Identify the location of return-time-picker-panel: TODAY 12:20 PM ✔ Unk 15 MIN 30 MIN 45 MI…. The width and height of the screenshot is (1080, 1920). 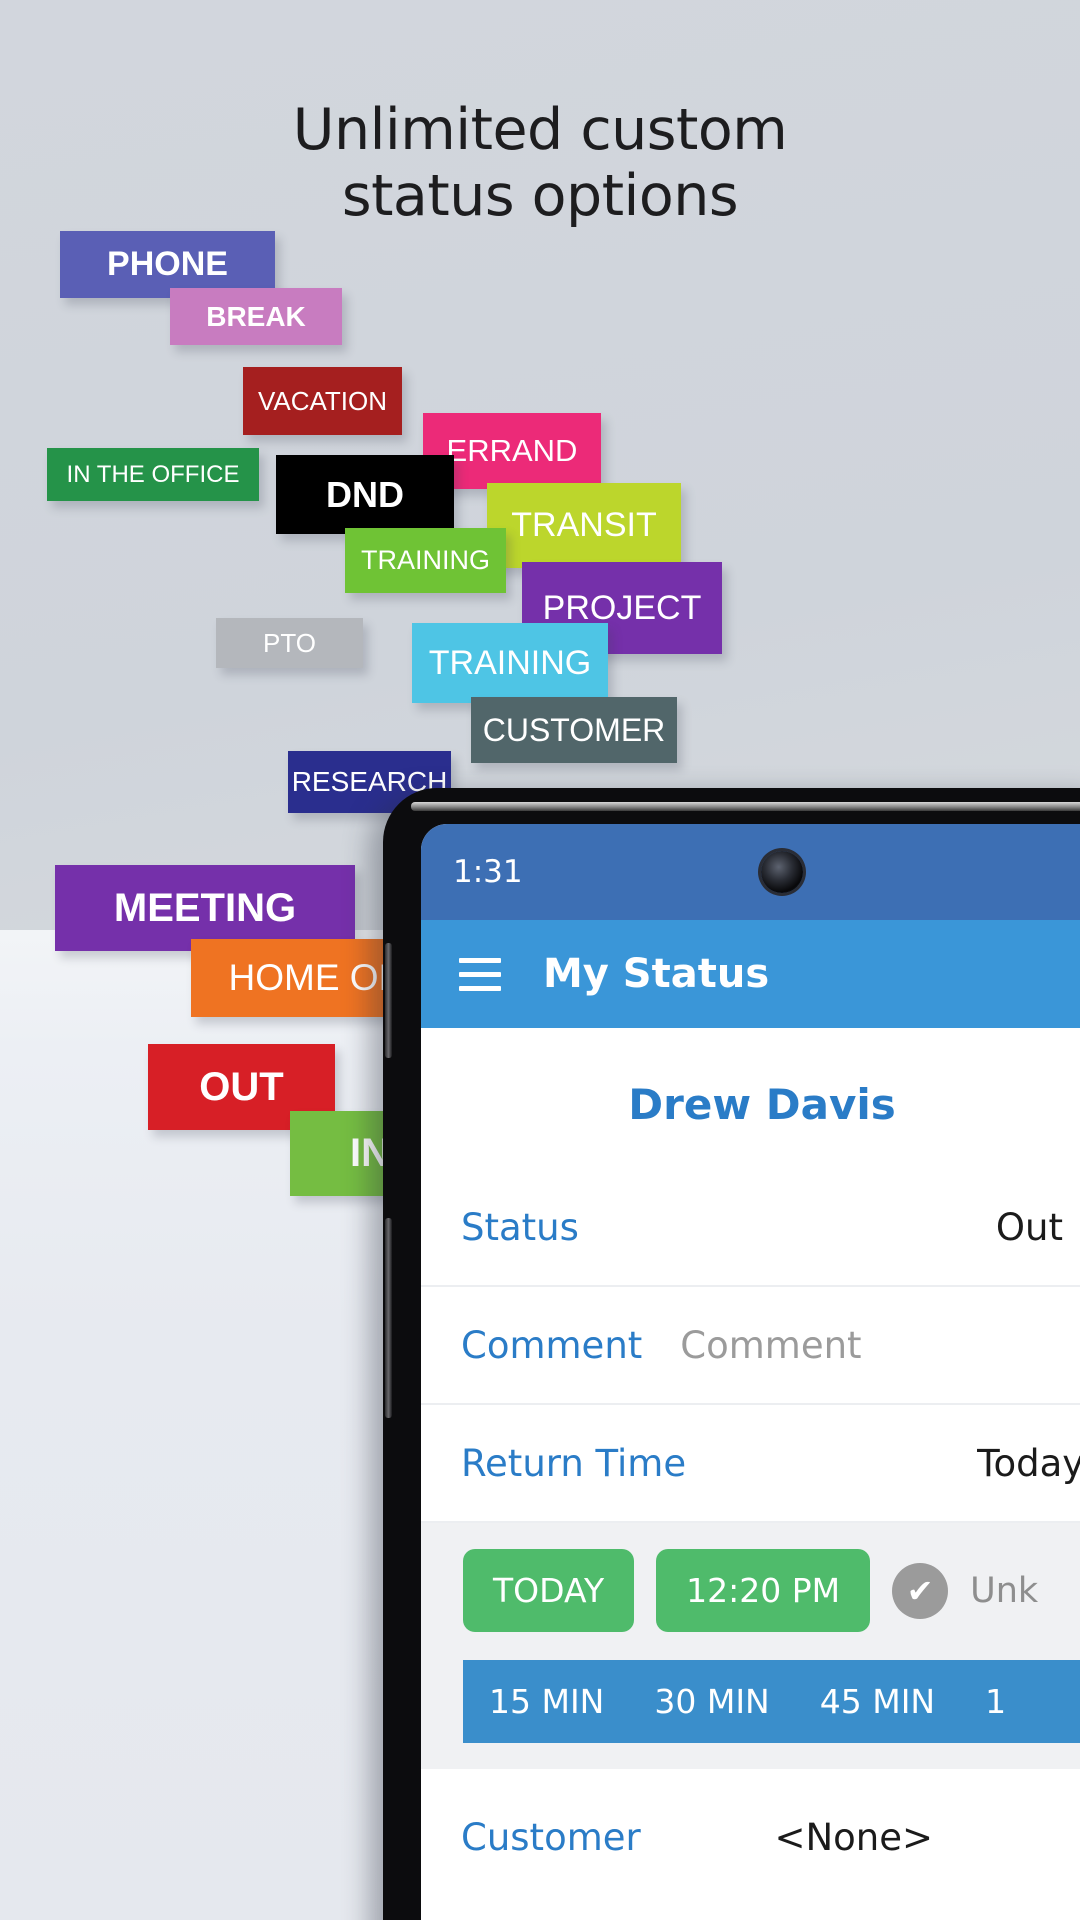
(750, 1646).